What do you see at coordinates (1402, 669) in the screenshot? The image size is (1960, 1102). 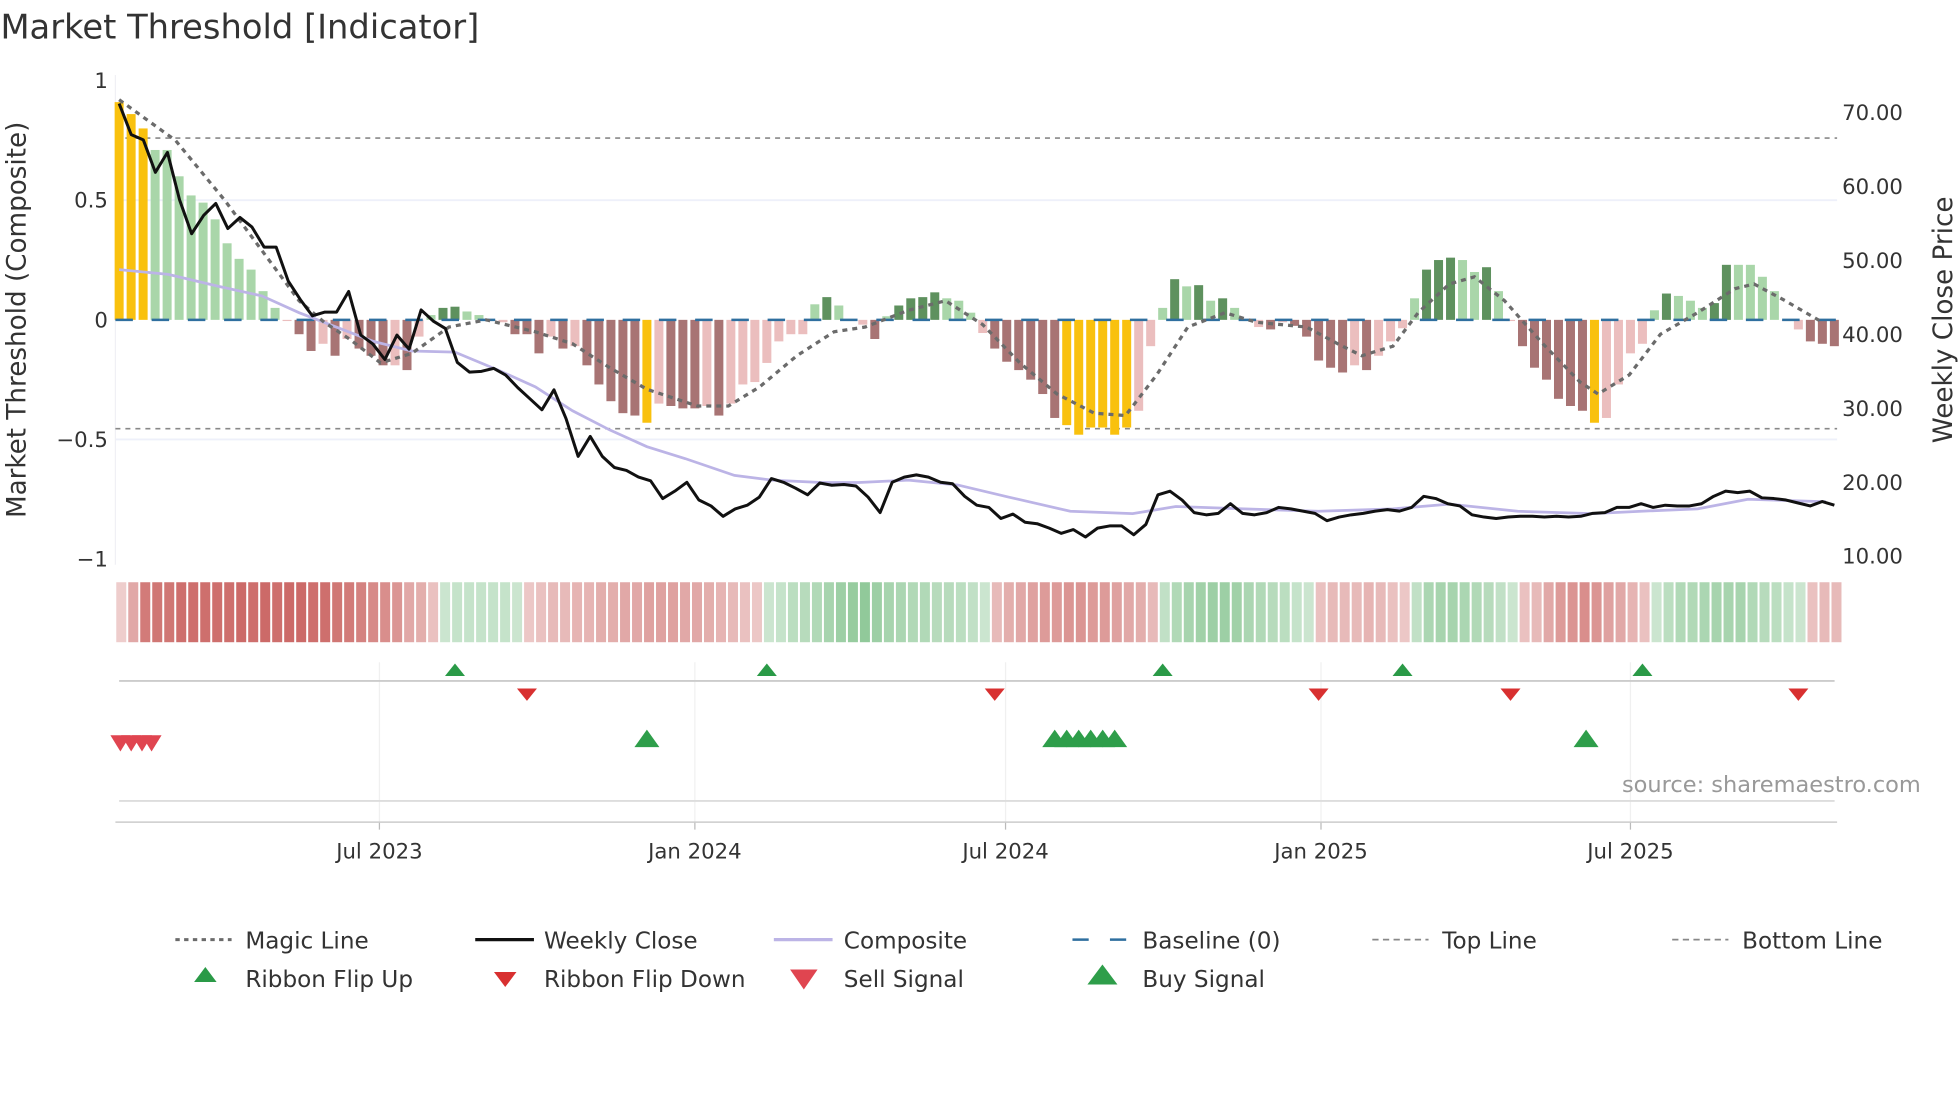 I see `ribbon-flip-up-marker` at bounding box center [1402, 669].